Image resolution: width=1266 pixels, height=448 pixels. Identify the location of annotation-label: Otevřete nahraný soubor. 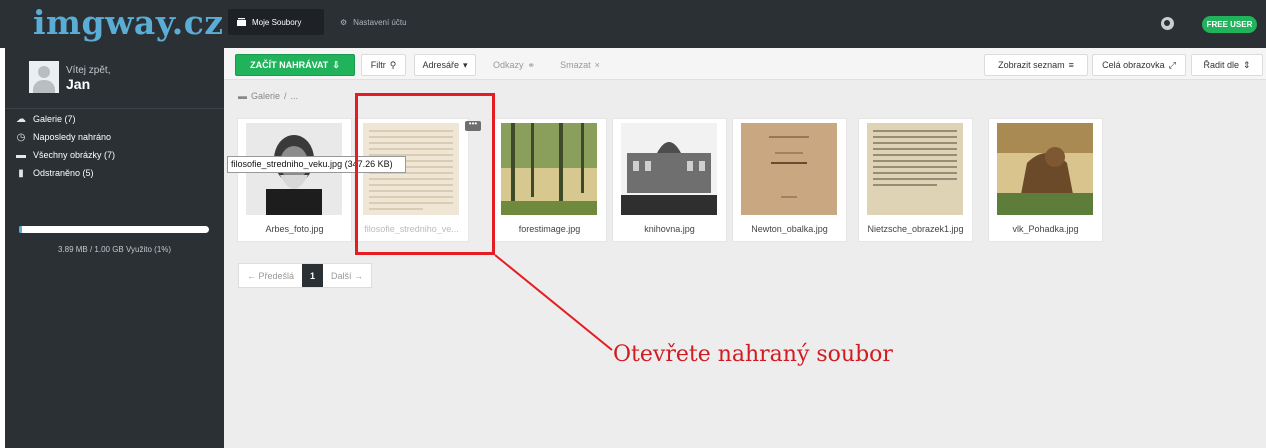
(753, 354).